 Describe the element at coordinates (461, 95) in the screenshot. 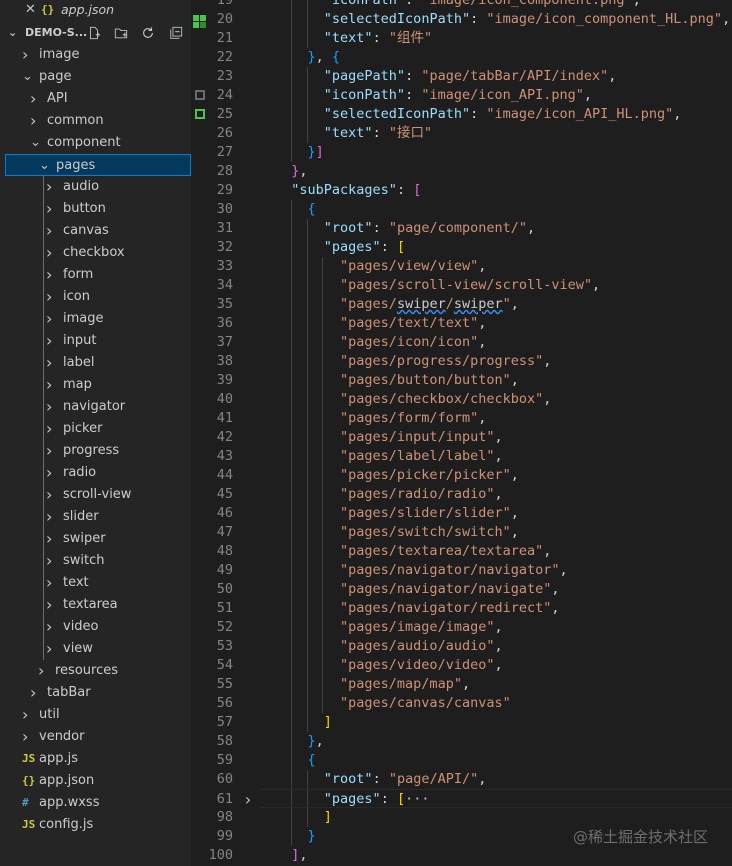

I see `code-line: 24 "iconPath": "image/icon_API.png",` at that location.